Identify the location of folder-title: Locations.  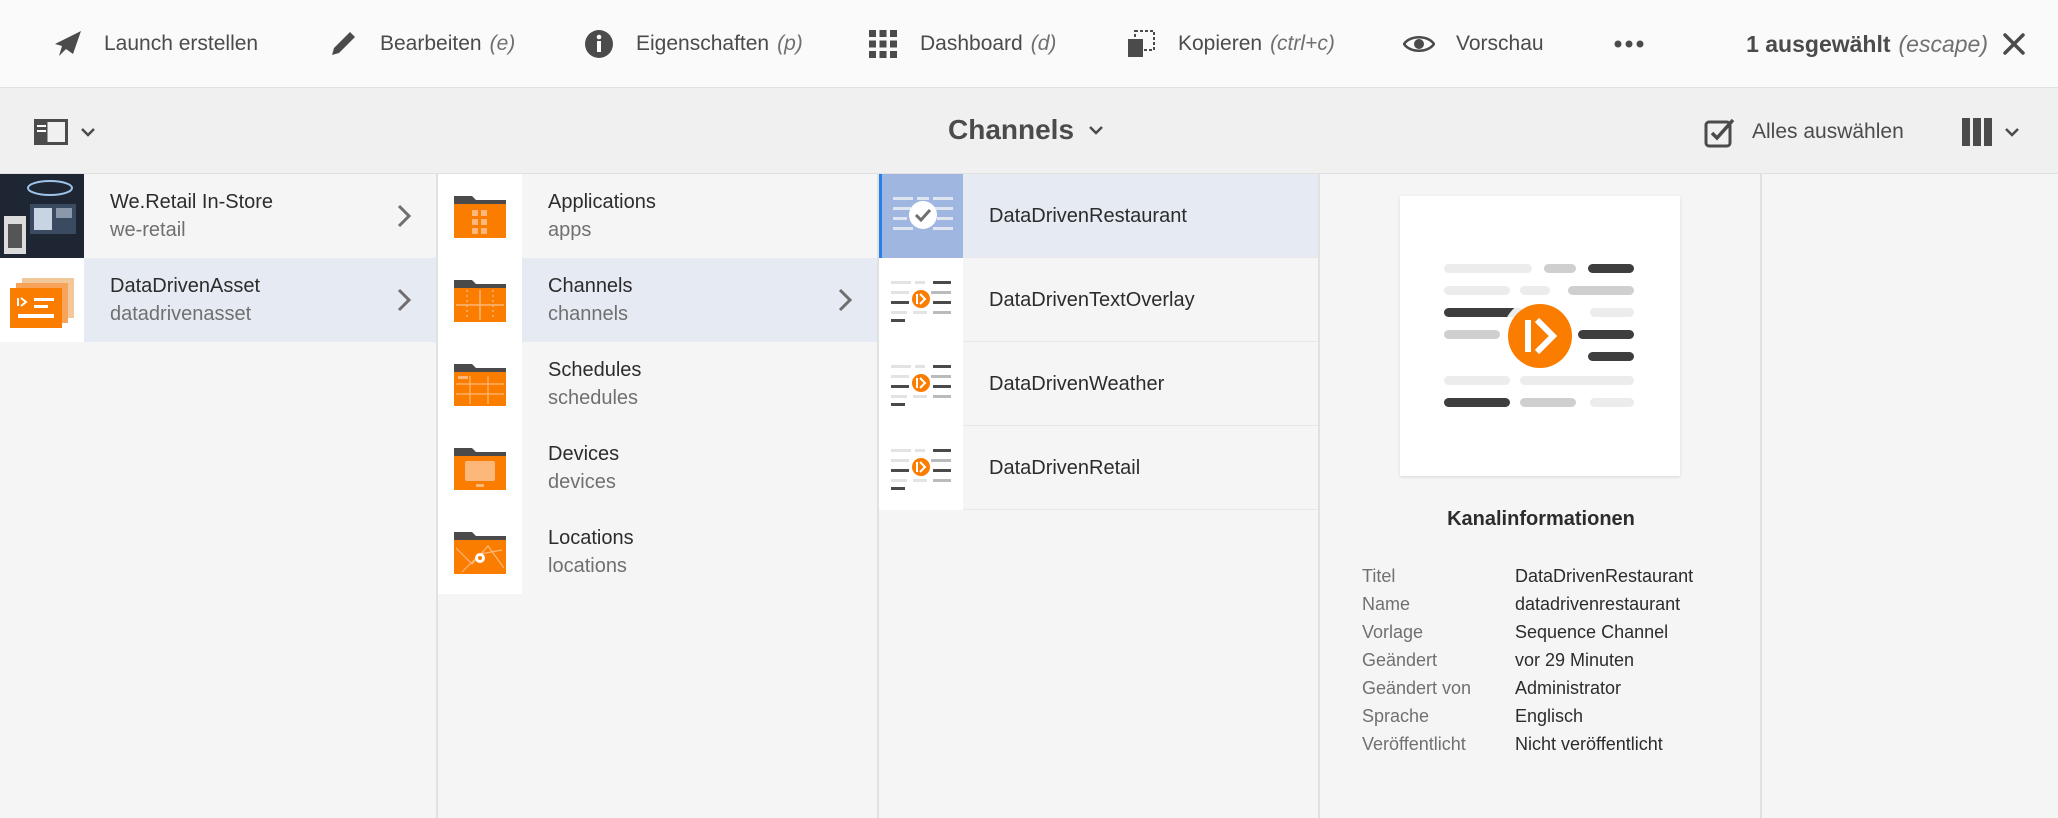
(591, 538).